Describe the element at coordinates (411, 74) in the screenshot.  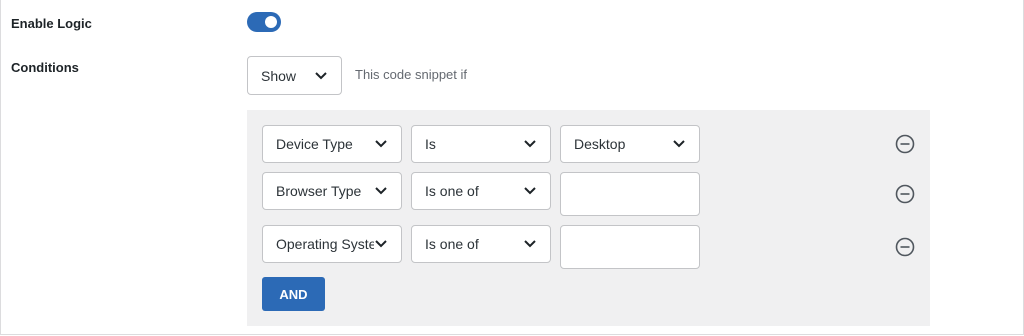
I see `conditions-hint: This code snippet if` at that location.